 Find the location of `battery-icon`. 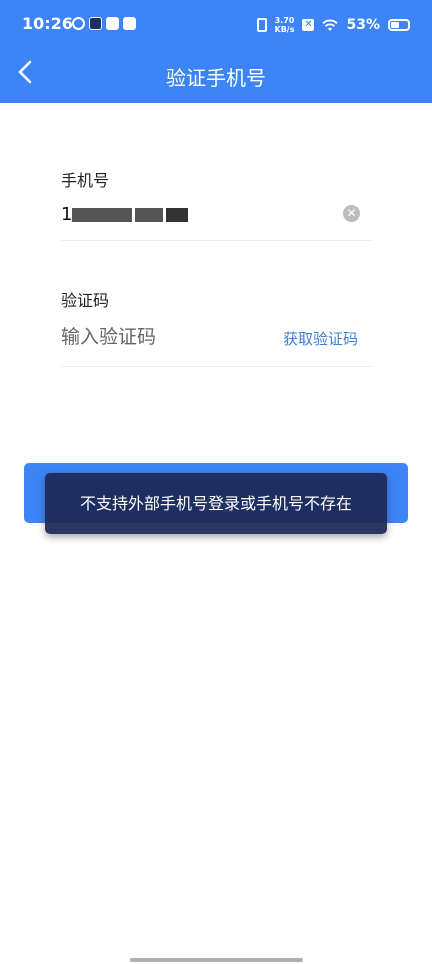

battery-icon is located at coordinates (399, 25).